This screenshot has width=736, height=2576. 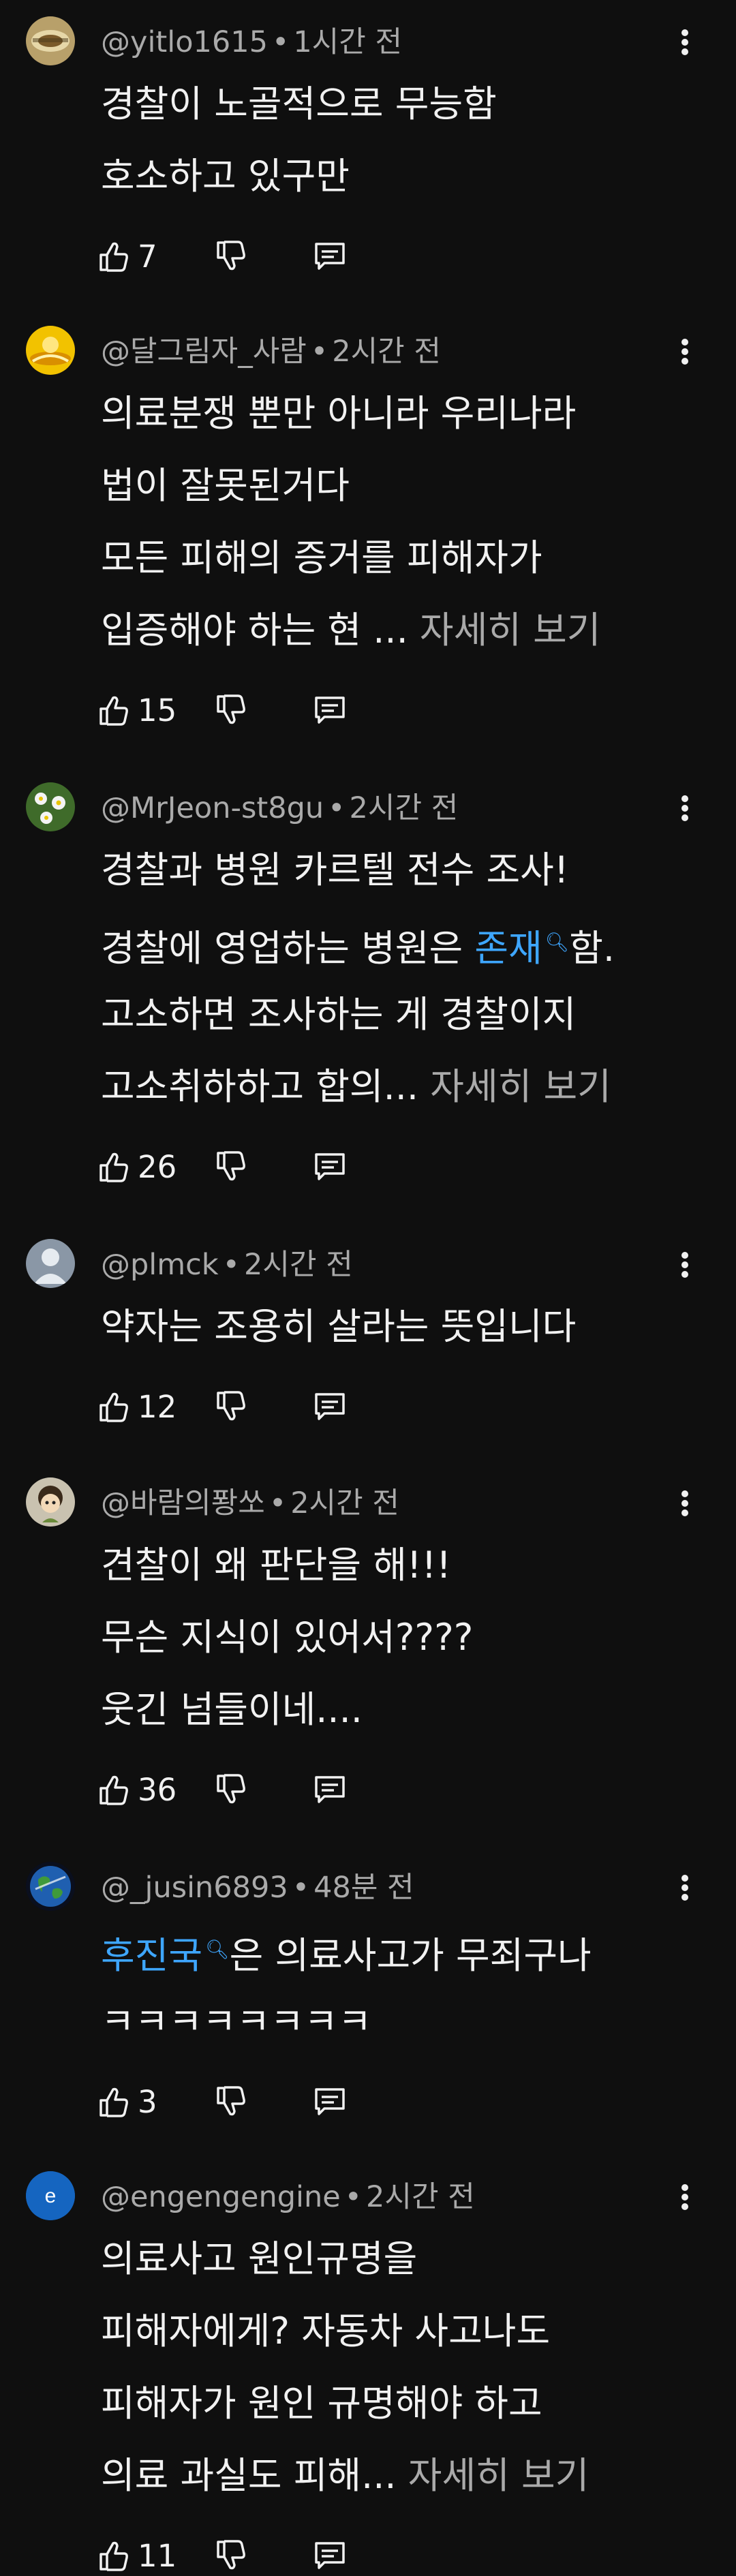 What do you see at coordinates (136, 1406) in the screenshot?
I see `like-button: 12` at bounding box center [136, 1406].